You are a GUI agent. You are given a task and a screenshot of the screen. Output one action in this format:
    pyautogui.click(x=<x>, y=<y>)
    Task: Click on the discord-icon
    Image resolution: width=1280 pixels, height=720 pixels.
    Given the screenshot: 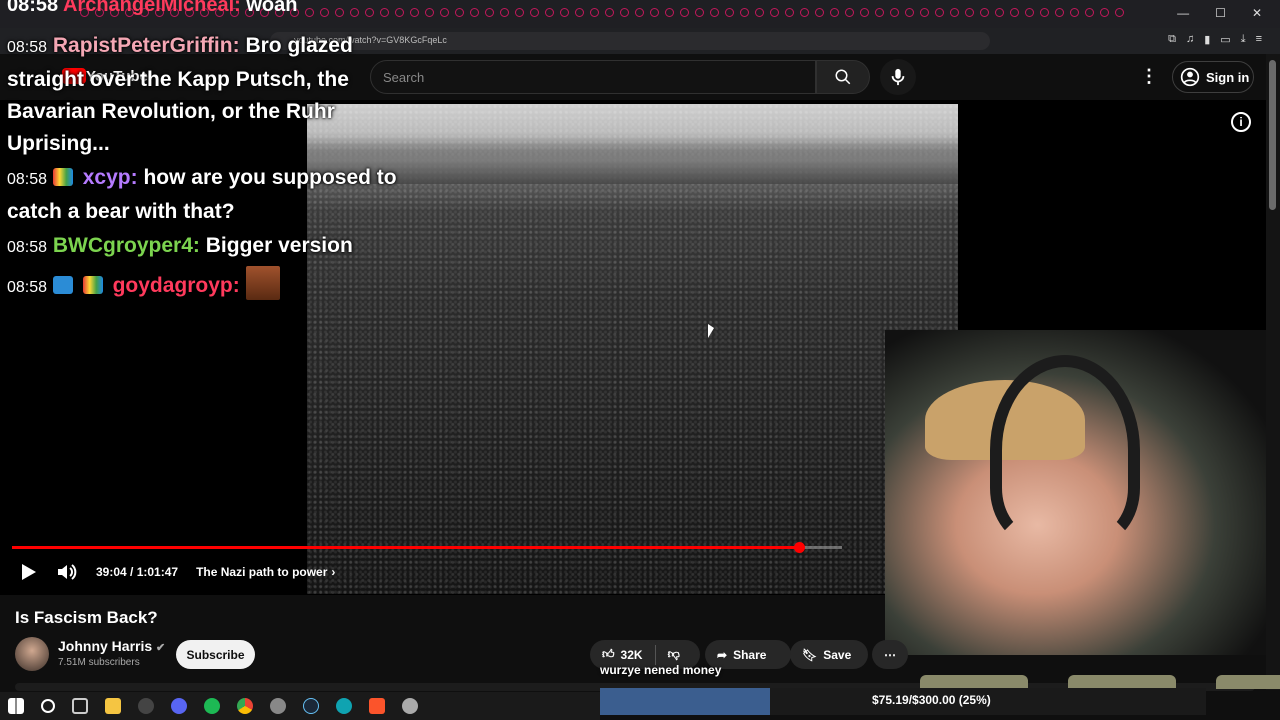 What is the action you would take?
    pyautogui.click(x=179, y=706)
    